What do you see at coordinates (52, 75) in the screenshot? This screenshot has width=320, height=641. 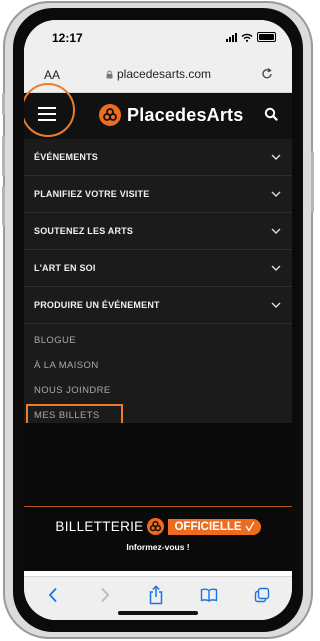 I see `text-size-button: AA` at bounding box center [52, 75].